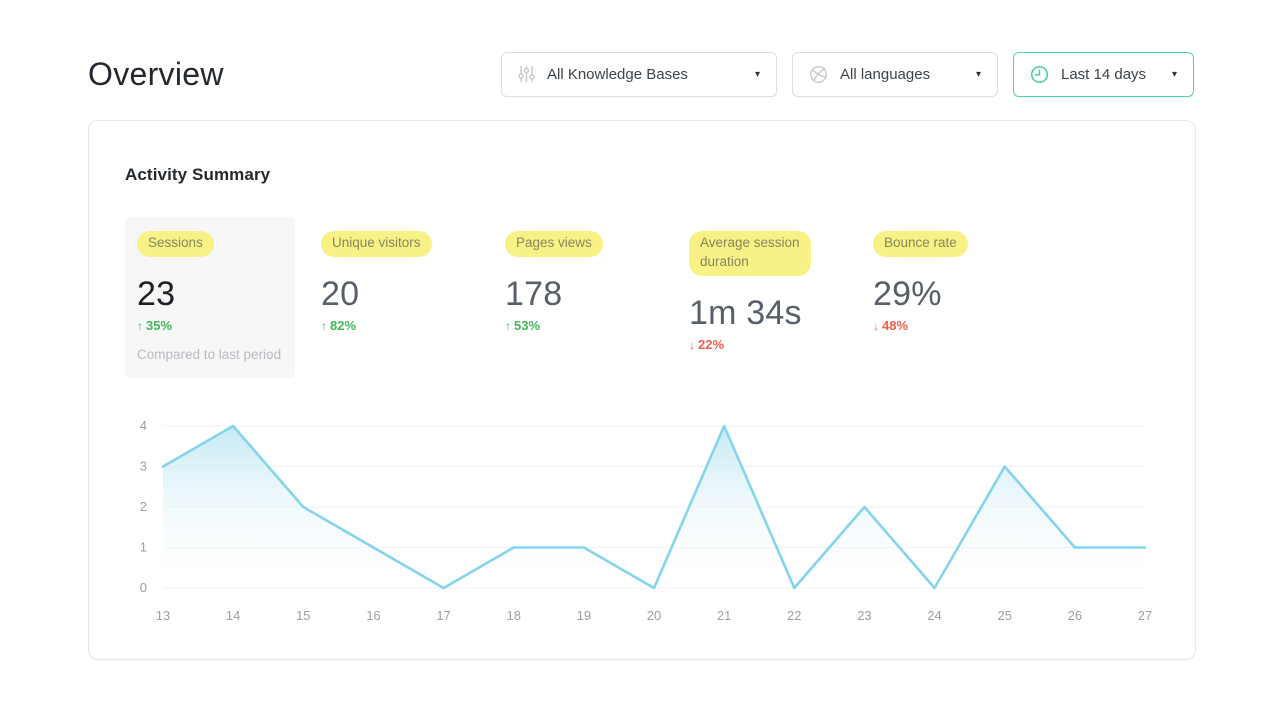 The height and width of the screenshot is (720, 1280). What do you see at coordinates (818, 74) in the screenshot?
I see `globe-icon` at bounding box center [818, 74].